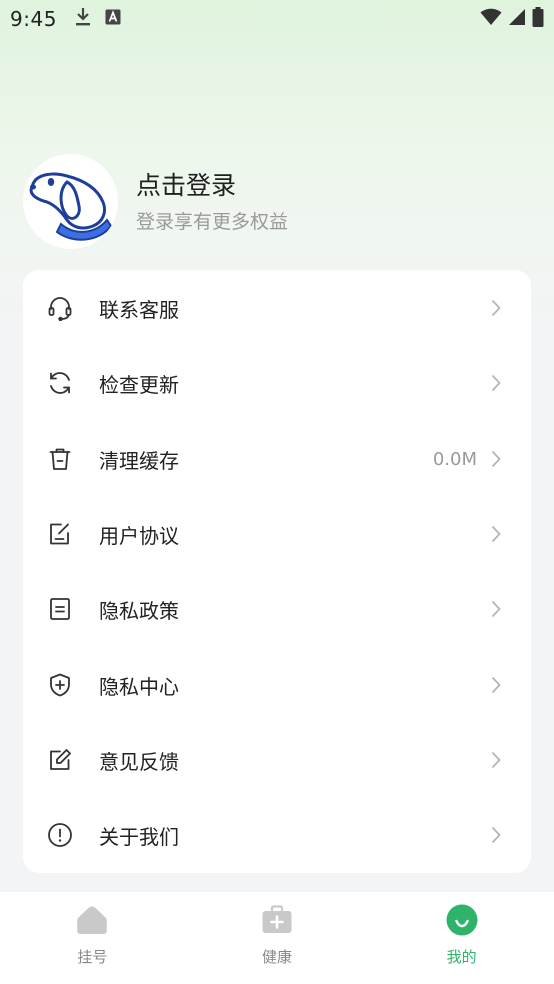  Describe the element at coordinates (277, 920) in the screenshot. I see `medkit-icon` at that location.